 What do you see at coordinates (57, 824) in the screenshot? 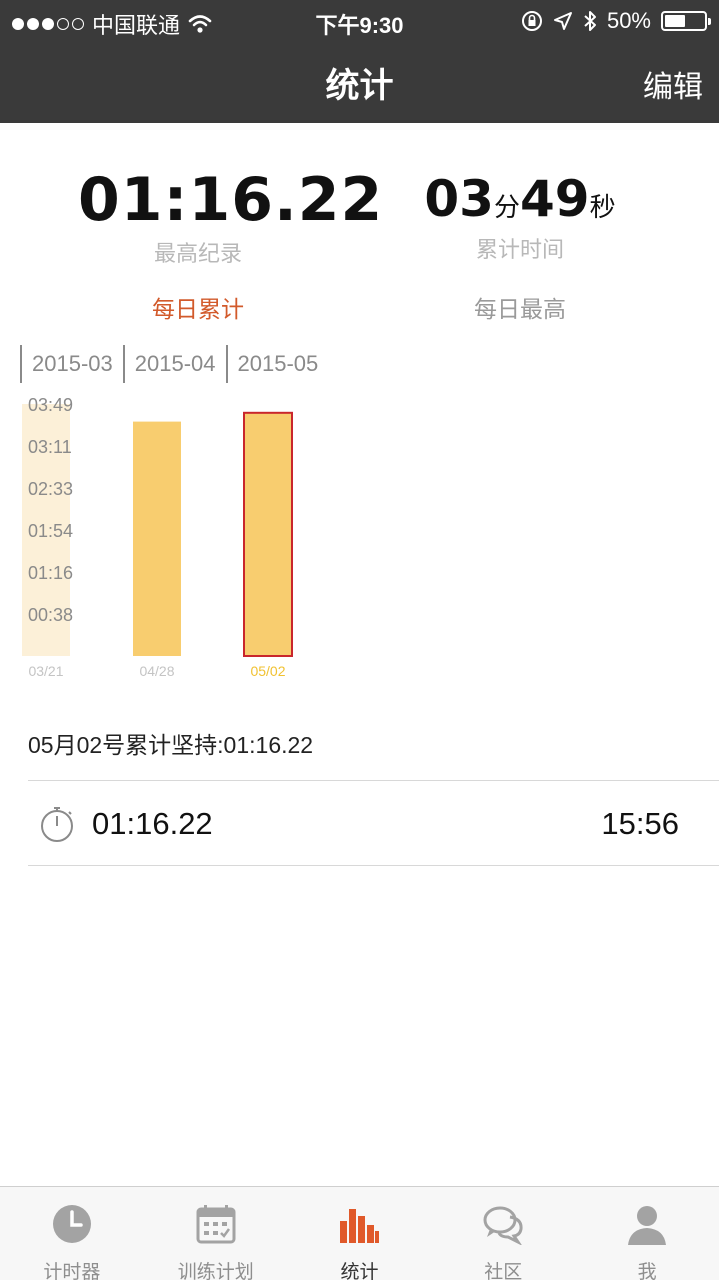
I see `stopwatch-icon` at bounding box center [57, 824].